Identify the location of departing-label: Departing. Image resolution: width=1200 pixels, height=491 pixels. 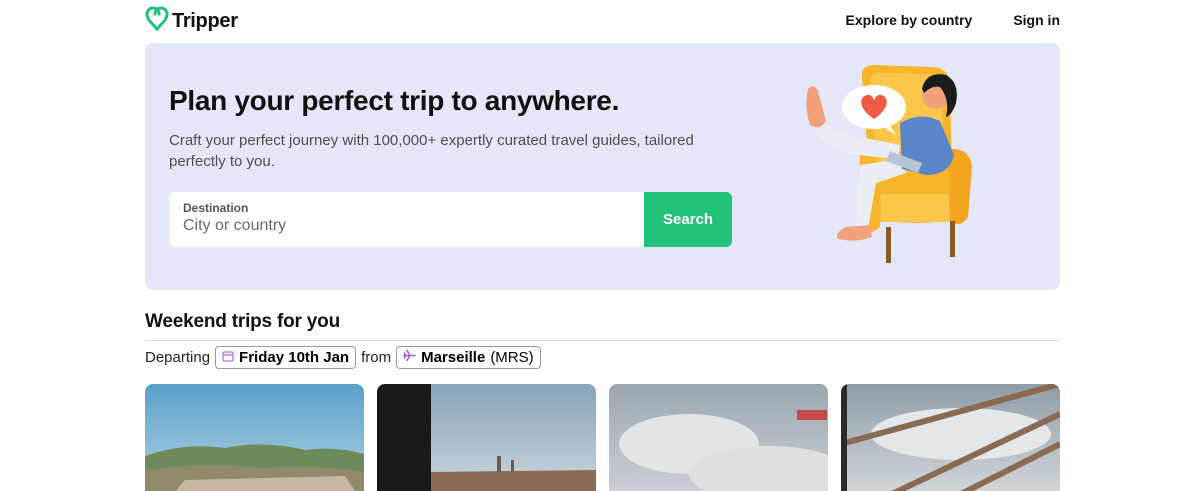
(178, 357).